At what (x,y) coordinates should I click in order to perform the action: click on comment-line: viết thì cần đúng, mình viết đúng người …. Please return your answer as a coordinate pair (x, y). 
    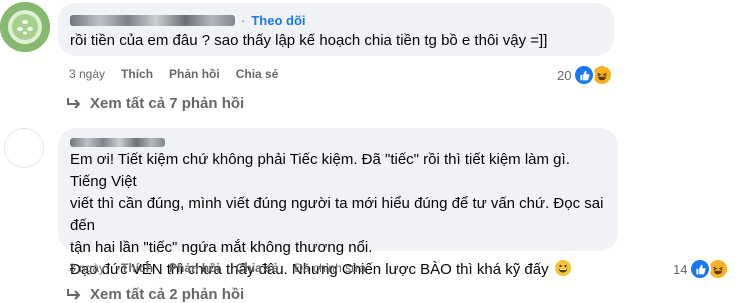
    Looking at the image, I should click on (339, 214).